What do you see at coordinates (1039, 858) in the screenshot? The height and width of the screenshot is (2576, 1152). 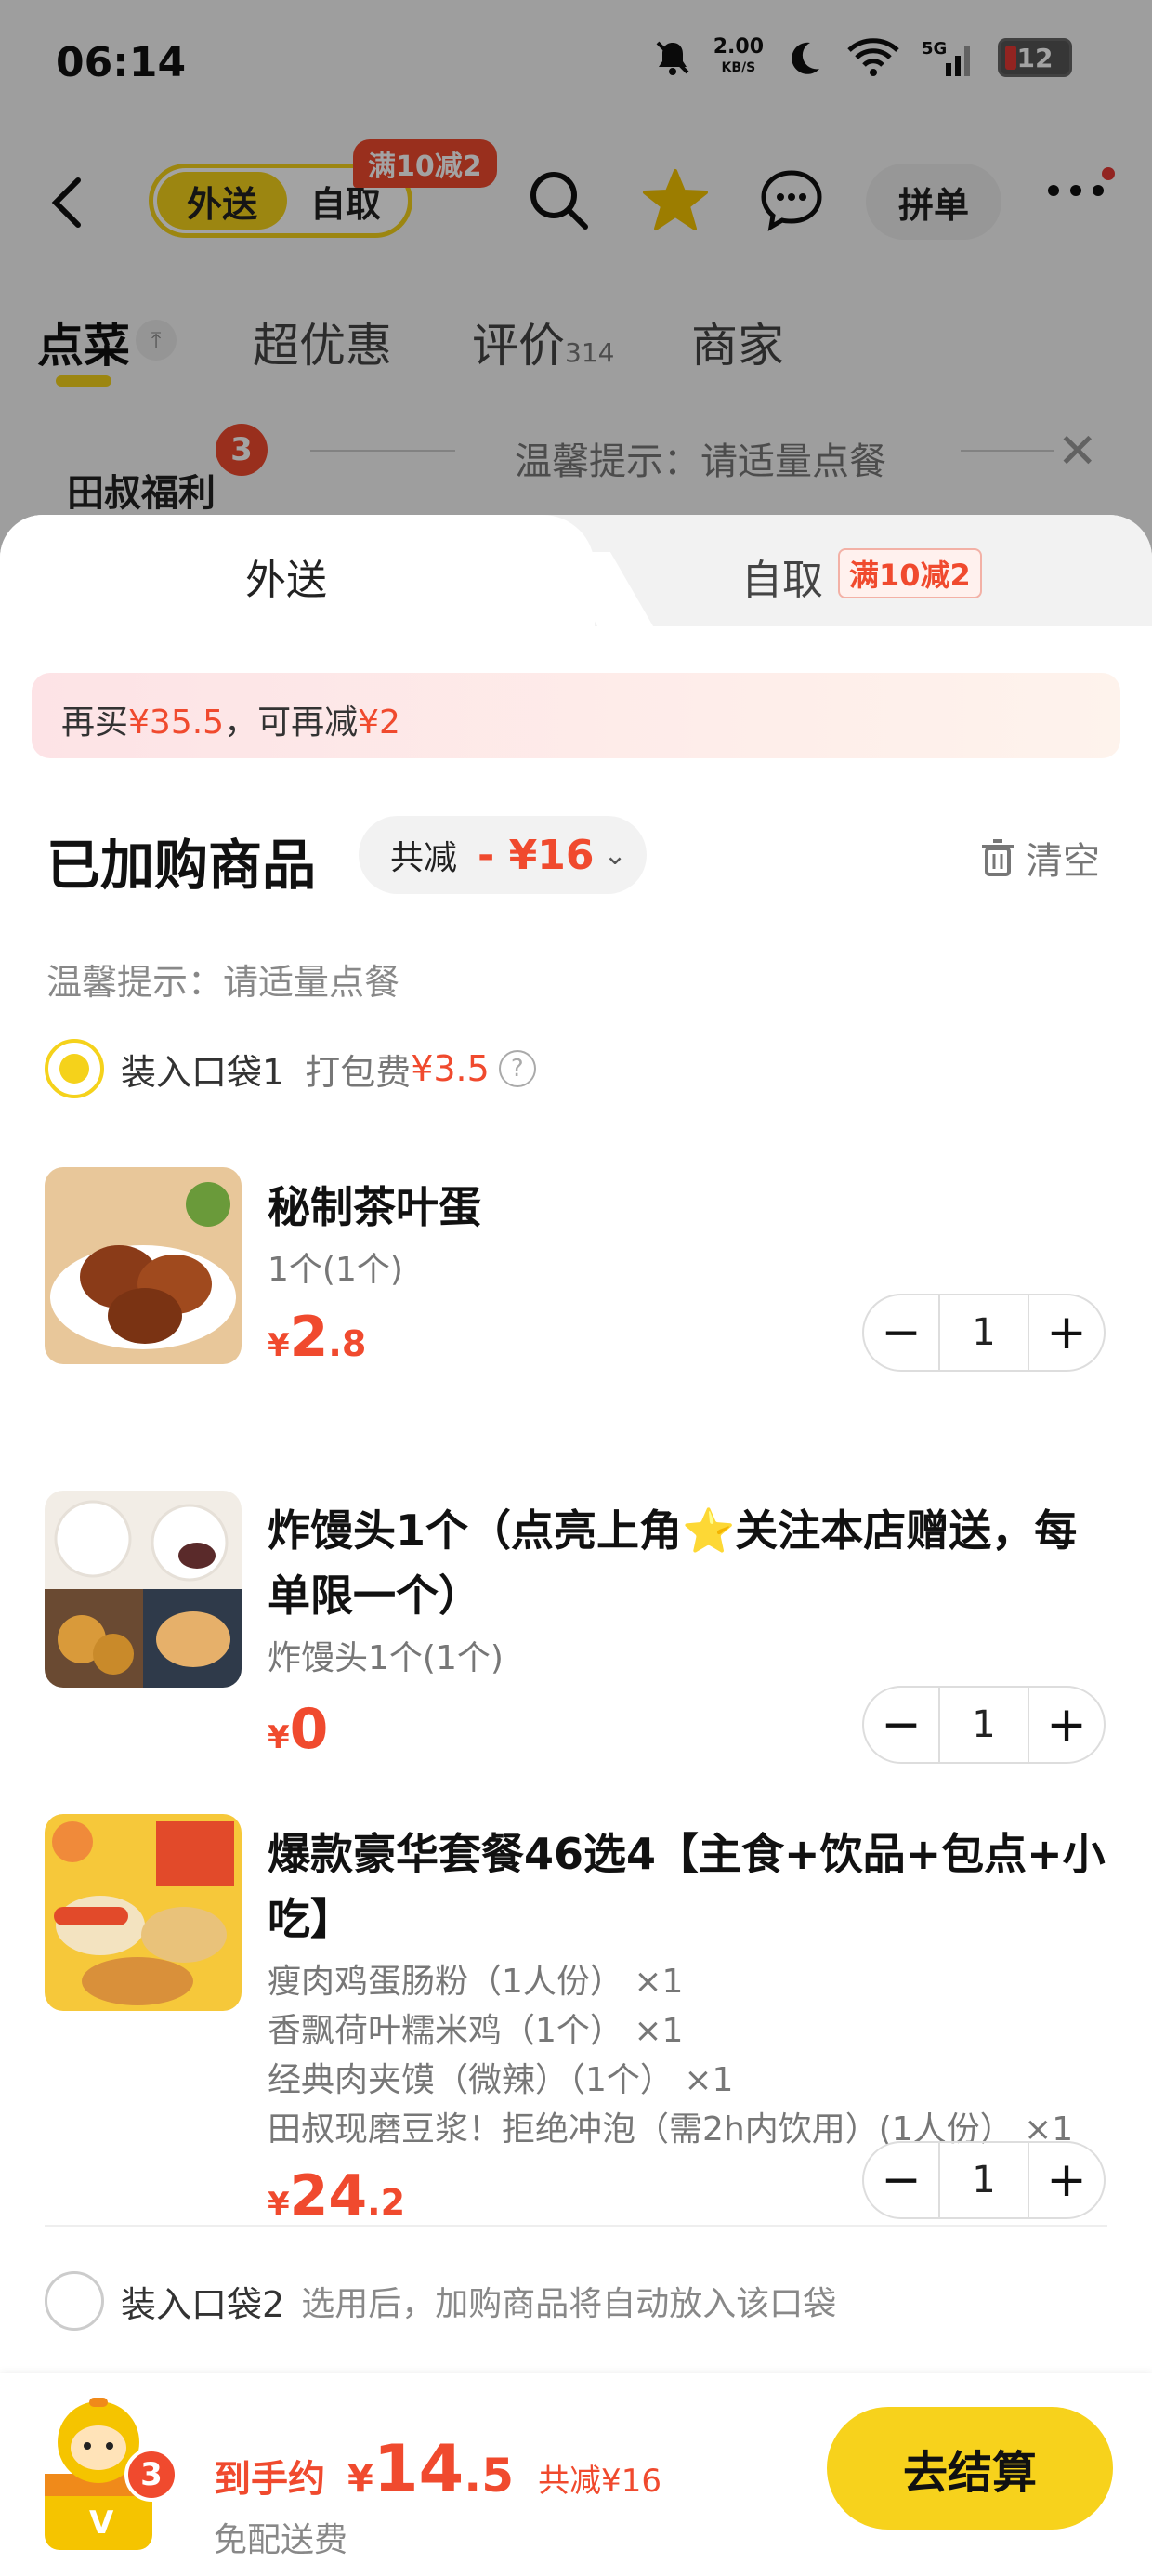 I see `clear-cart-button: 清空` at bounding box center [1039, 858].